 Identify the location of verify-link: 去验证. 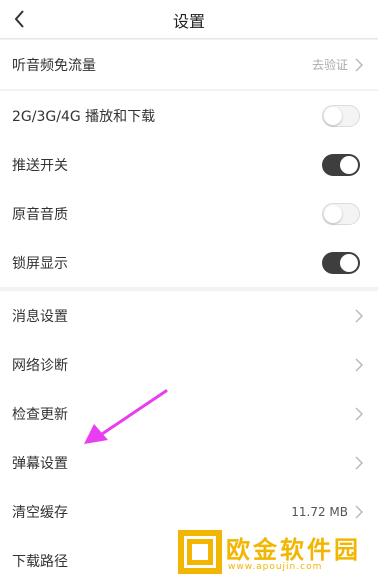
(330, 64).